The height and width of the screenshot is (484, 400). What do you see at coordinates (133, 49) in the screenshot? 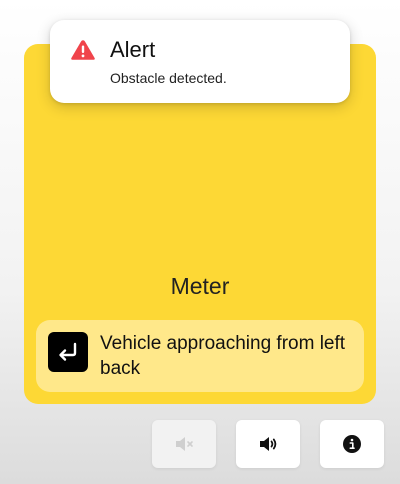
I see `alert-title: Alert` at bounding box center [133, 49].